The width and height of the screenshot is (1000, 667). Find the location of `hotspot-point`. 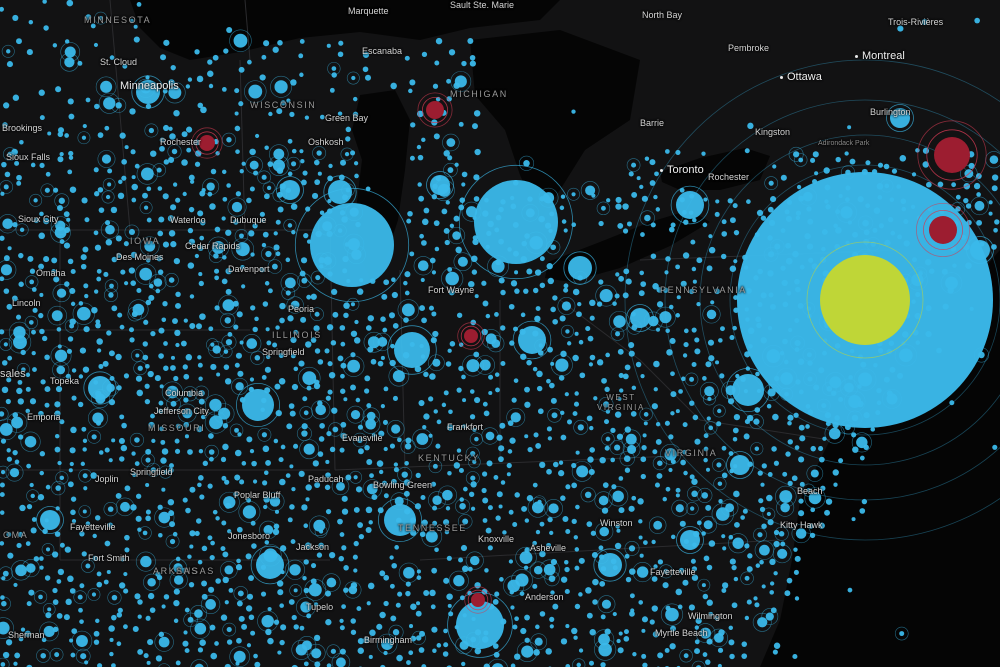

hotspot-point is located at coordinates (435, 110).